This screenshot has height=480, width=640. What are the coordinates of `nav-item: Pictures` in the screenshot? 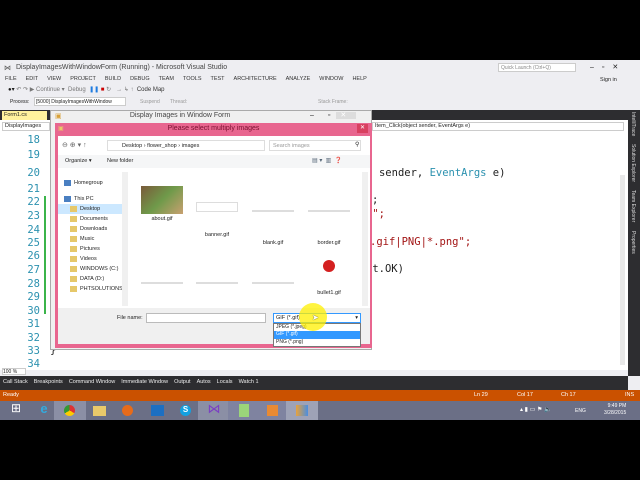 It's located at (91, 249).